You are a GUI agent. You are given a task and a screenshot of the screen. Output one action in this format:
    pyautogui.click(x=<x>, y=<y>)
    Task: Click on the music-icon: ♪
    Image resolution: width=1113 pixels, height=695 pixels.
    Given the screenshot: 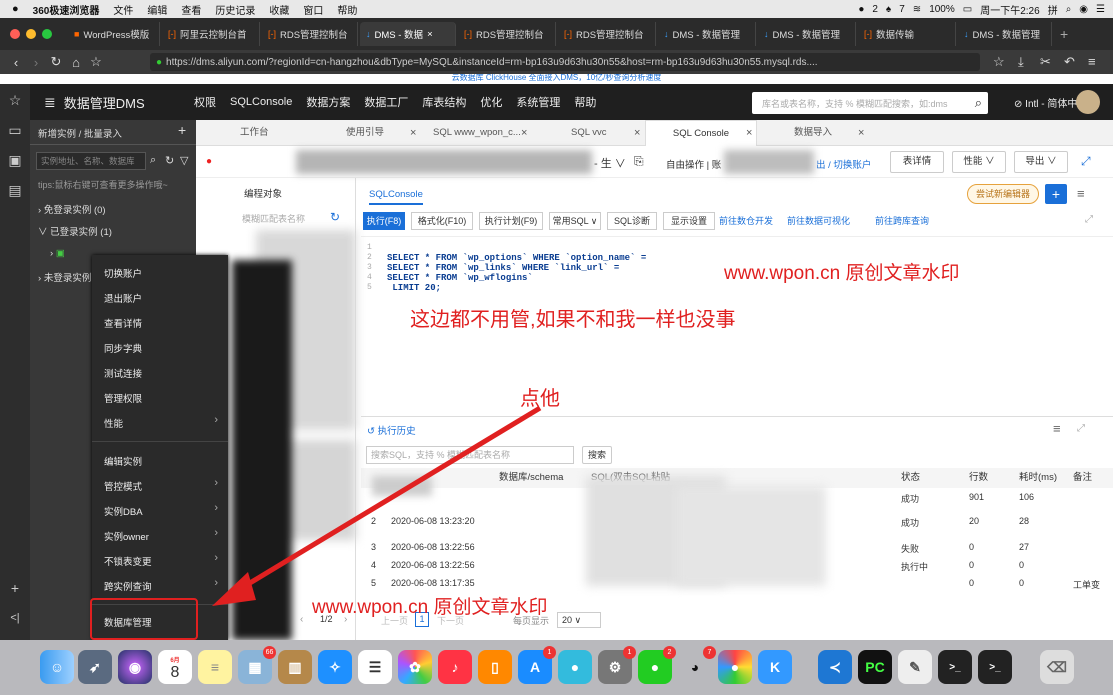 What is the action you would take?
    pyautogui.click(x=455, y=667)
    